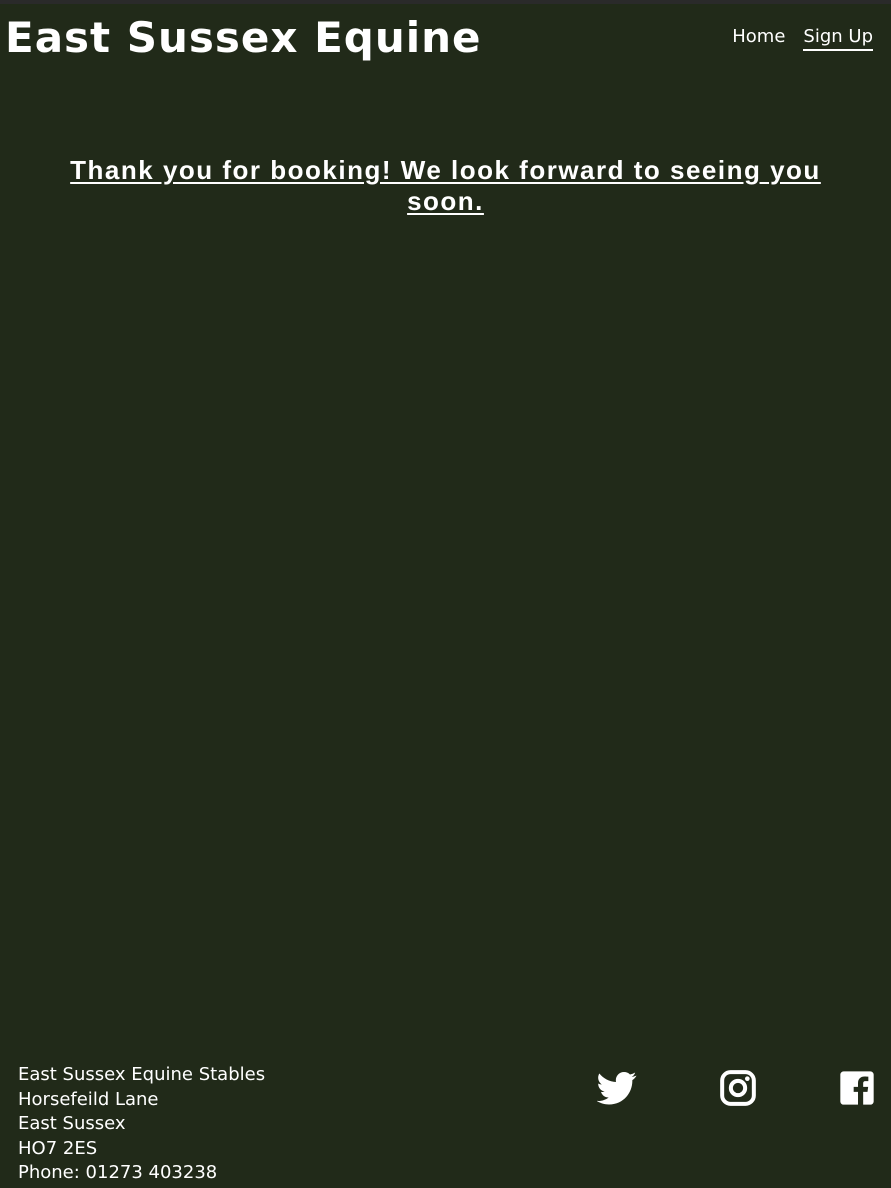 This screenshot has height=1188, width=891. I want to click on address-line: East Sussex, so click(72, 1123).